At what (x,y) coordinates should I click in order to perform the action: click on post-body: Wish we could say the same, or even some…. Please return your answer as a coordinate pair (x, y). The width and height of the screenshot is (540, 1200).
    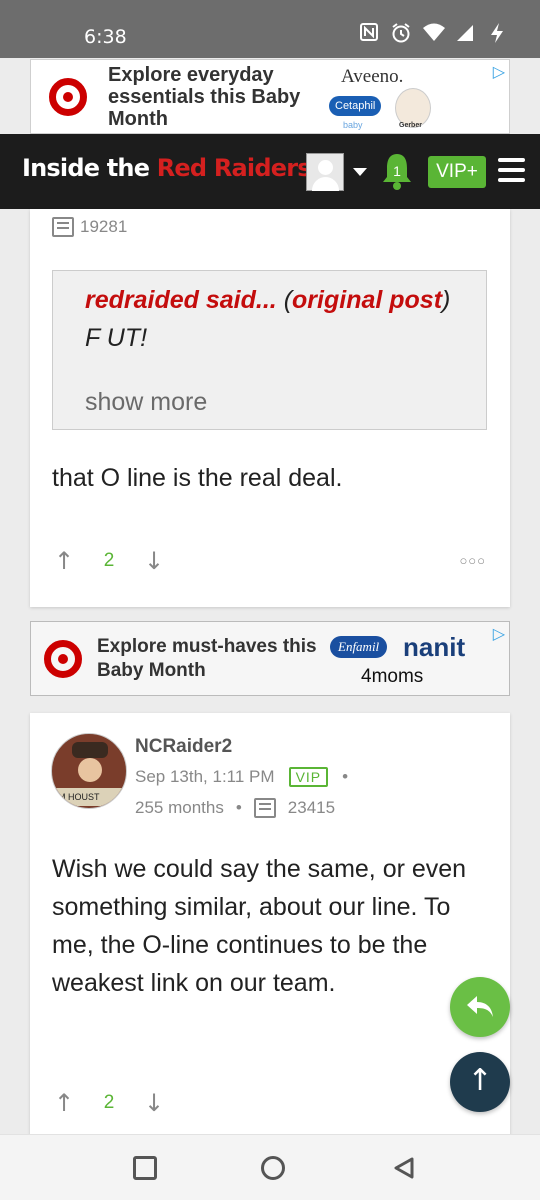
    Looking at the image, I should click on (259, 926).